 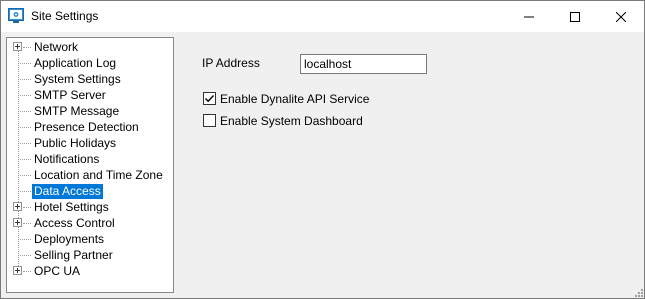 What do you see at coordinates (363, 64) in the screenshot?
I see `ip-address-input: localhost` at bounding box center [363, 64].